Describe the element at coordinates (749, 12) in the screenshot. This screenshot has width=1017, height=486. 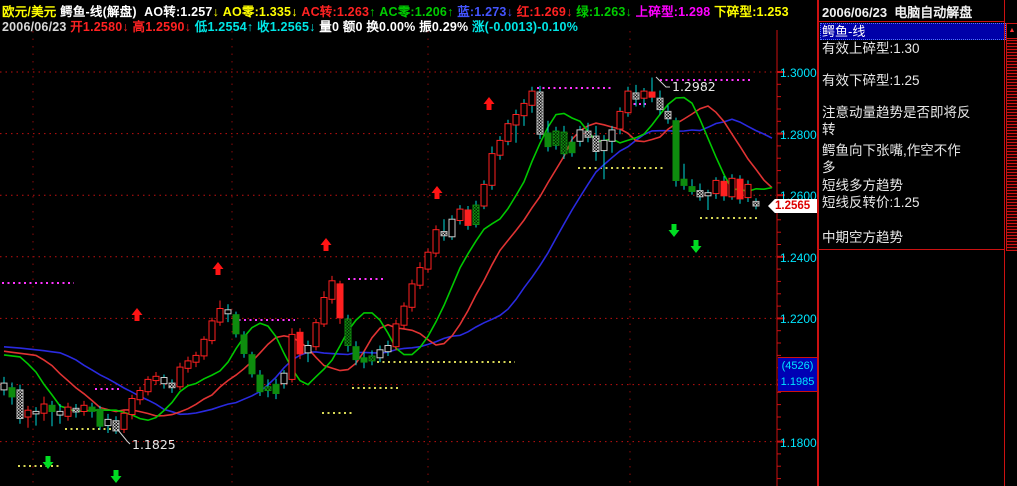
I see `indicator-value-segment-17: 下碎型:1.253` at that location.